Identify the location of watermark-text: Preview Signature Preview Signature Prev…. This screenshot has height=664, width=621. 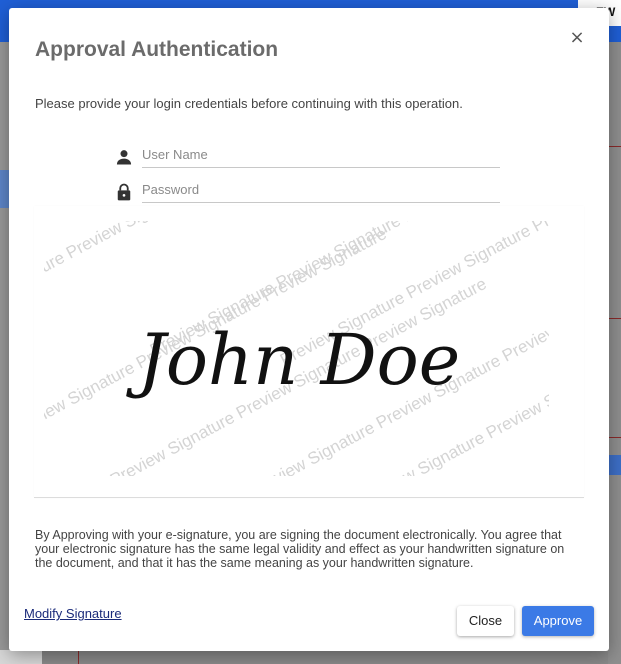
(177, 268).